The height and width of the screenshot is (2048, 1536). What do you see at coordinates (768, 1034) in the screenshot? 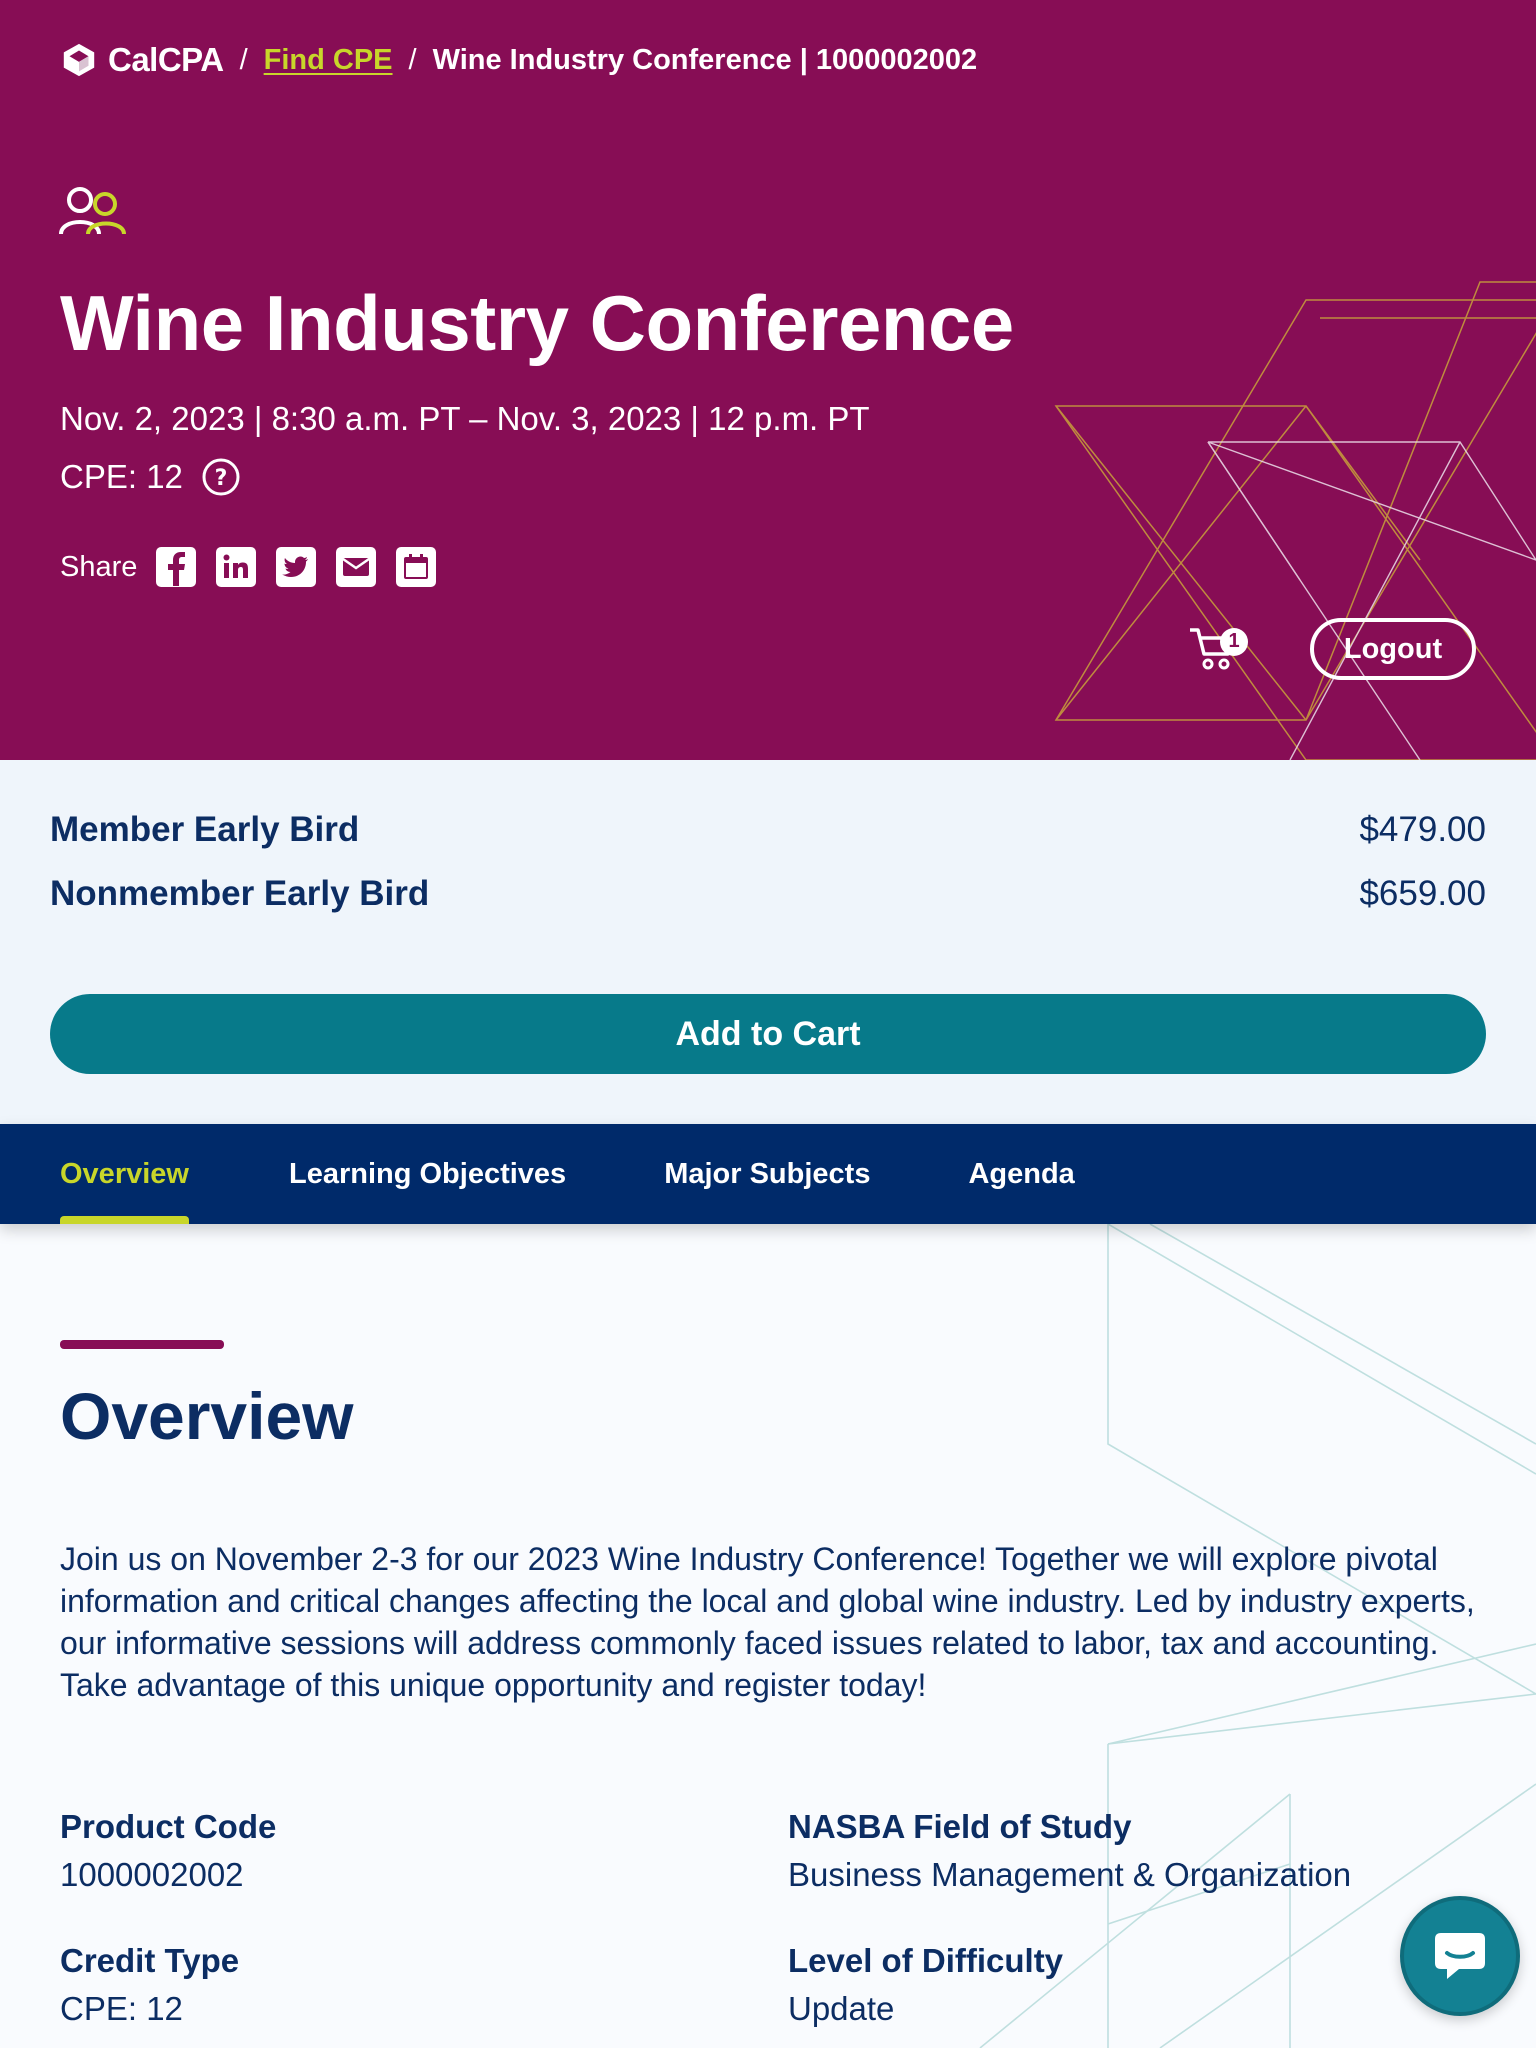
I see `add-to-cart-button: Add to Cart` at bounding box center [768, 1034].